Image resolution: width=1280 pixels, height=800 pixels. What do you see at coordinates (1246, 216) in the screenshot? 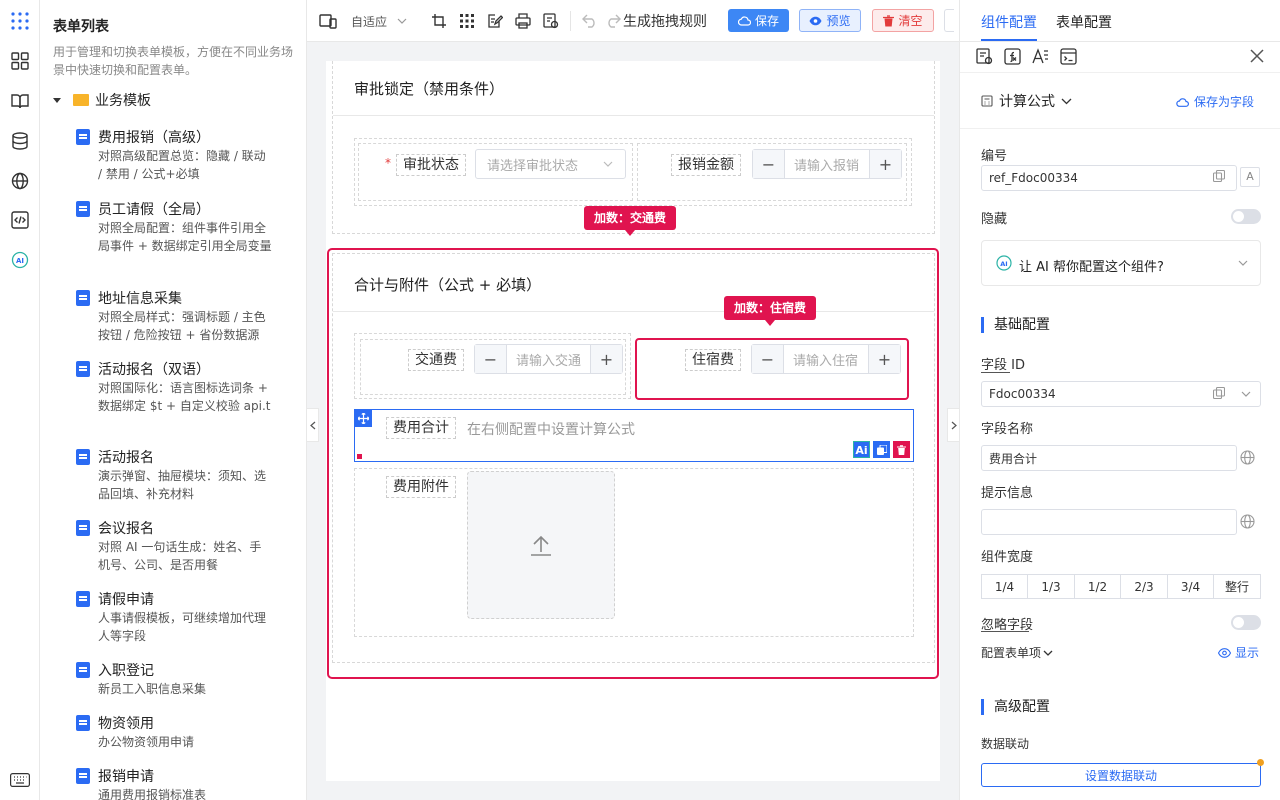
I see `hidden-toggle` at bounding box center [1246, 216].